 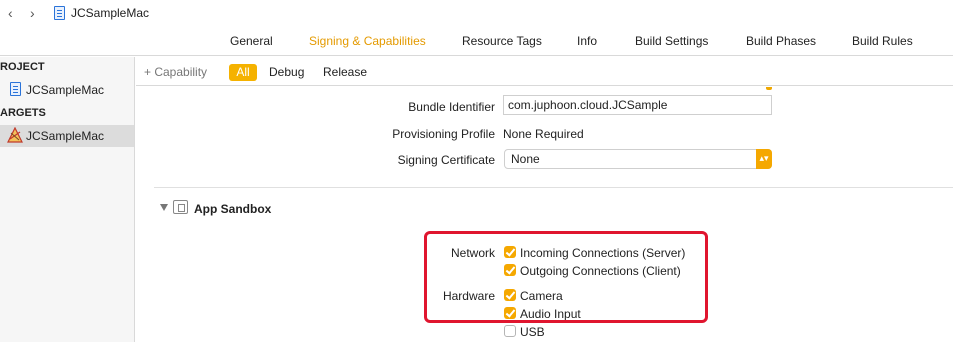 I want to click on window-toolbar: ‹ › JCSampleMac, so click(x=476, y=13).